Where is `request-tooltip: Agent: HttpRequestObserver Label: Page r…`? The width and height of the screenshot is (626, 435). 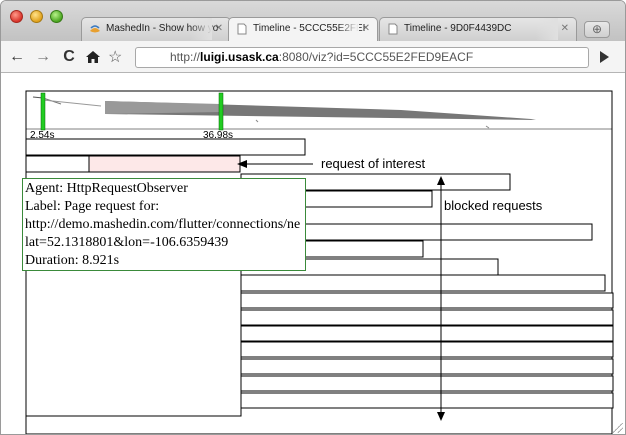
request-tooltip: Agent: HttpRequestObserver Label: Page r… is located at coordinates (164, 224).